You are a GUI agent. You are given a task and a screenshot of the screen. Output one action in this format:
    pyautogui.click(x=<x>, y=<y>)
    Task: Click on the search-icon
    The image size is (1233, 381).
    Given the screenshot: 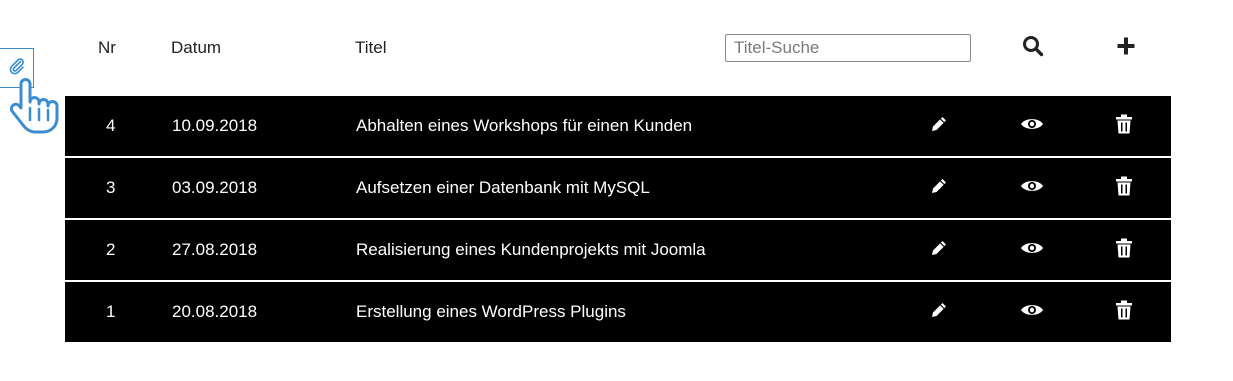 What is the action you would take?
    pyautogui.click(x=1033, y=48)
    